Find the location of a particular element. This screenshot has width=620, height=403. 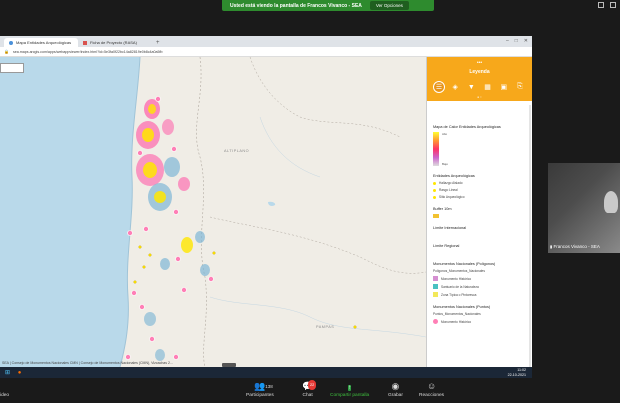

legend-header: ••• Leyenda ☰ ◈ ▼ ▦ ▣ ⎘ ● ○ is located at coordinates (479, 79).